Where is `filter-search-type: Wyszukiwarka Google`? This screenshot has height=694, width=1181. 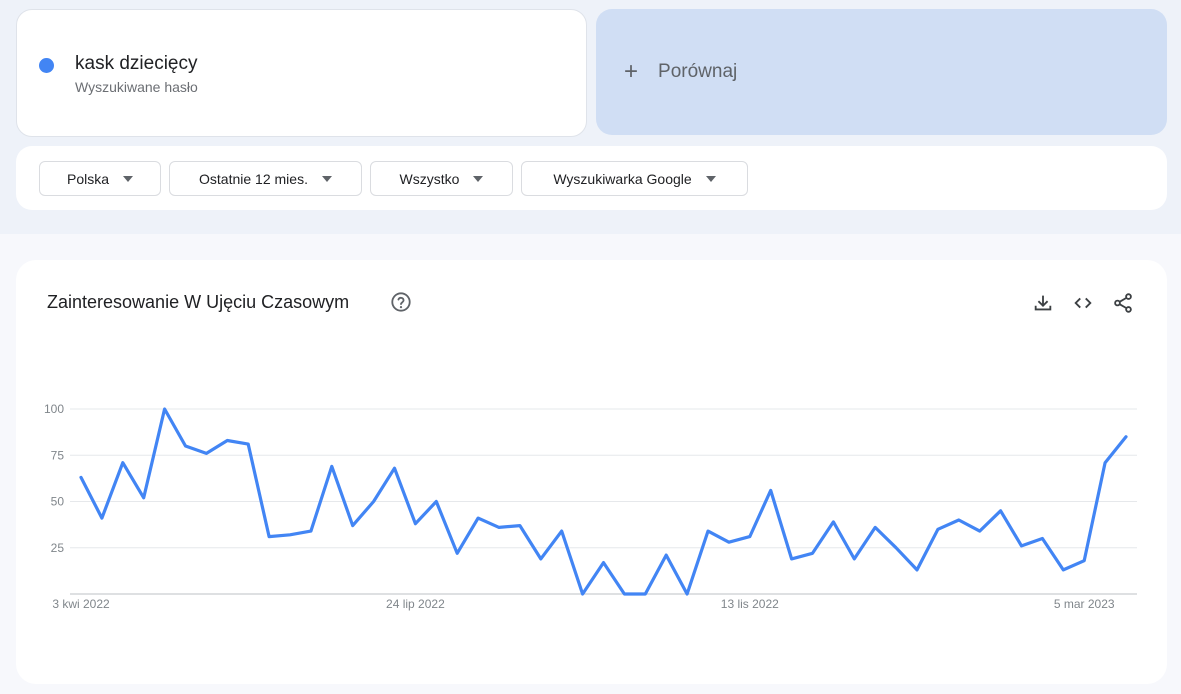
filter-search-type: Wyszukiwarka Google is located at coordinates (634, 178).